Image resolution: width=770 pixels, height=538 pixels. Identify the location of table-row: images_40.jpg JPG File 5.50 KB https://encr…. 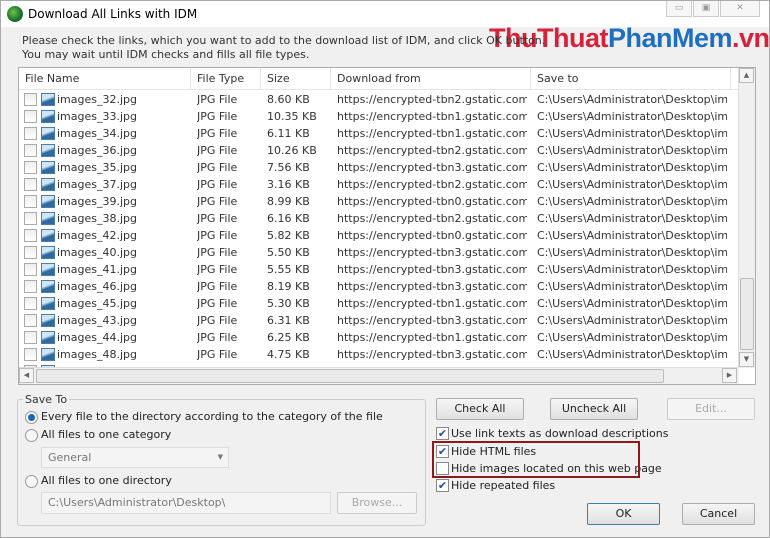
(379, 252).